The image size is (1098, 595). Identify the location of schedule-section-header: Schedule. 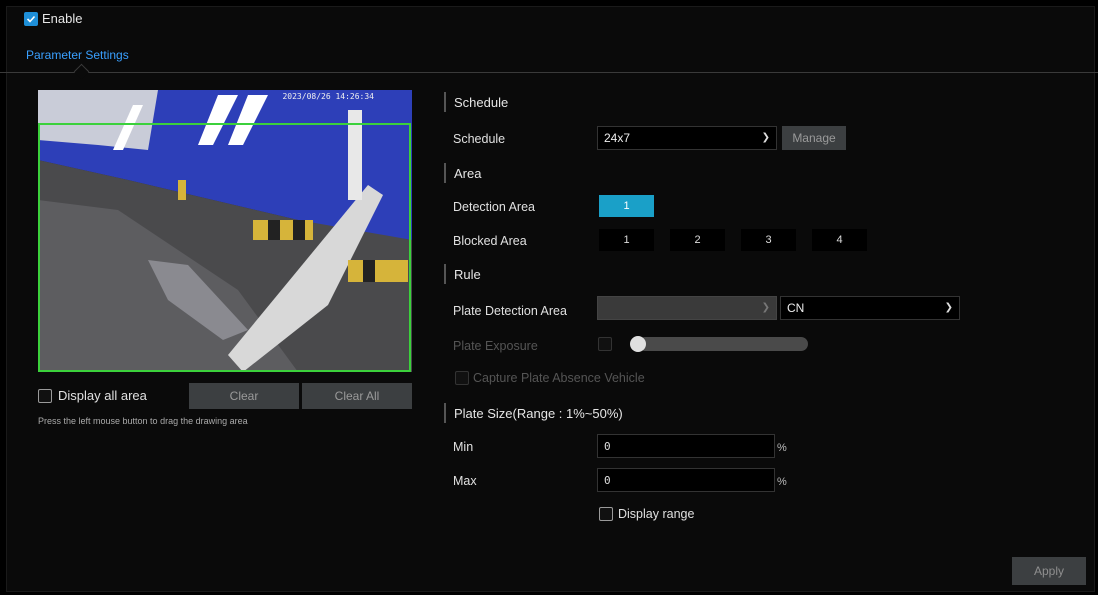
(476, 102).